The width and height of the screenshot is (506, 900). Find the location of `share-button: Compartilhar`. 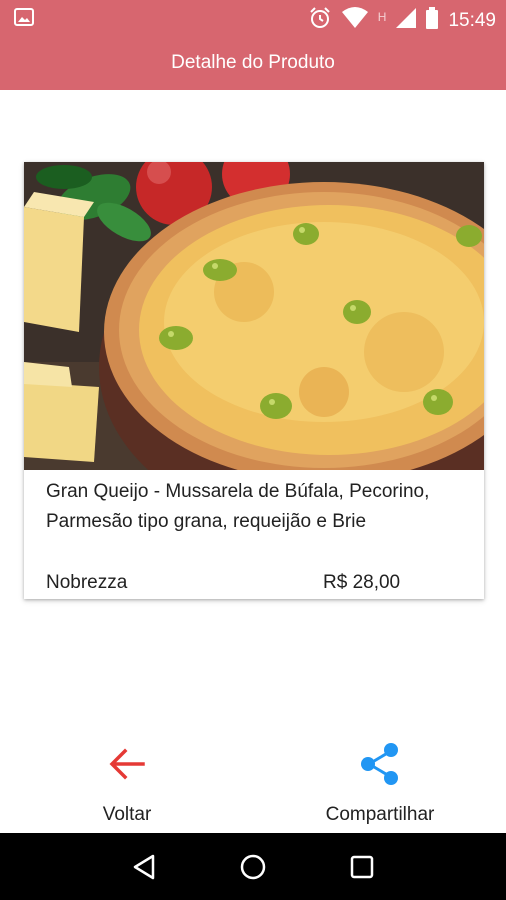

share-button: Compartilhar is located at coordinates (380, 785).